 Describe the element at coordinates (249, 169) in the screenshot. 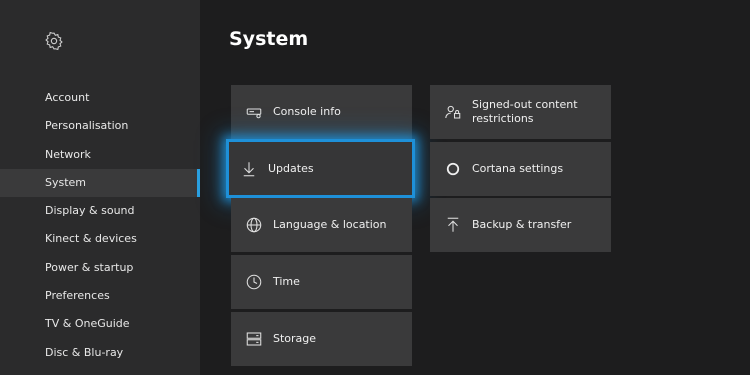

I see `download-arrow-icon` at that location.